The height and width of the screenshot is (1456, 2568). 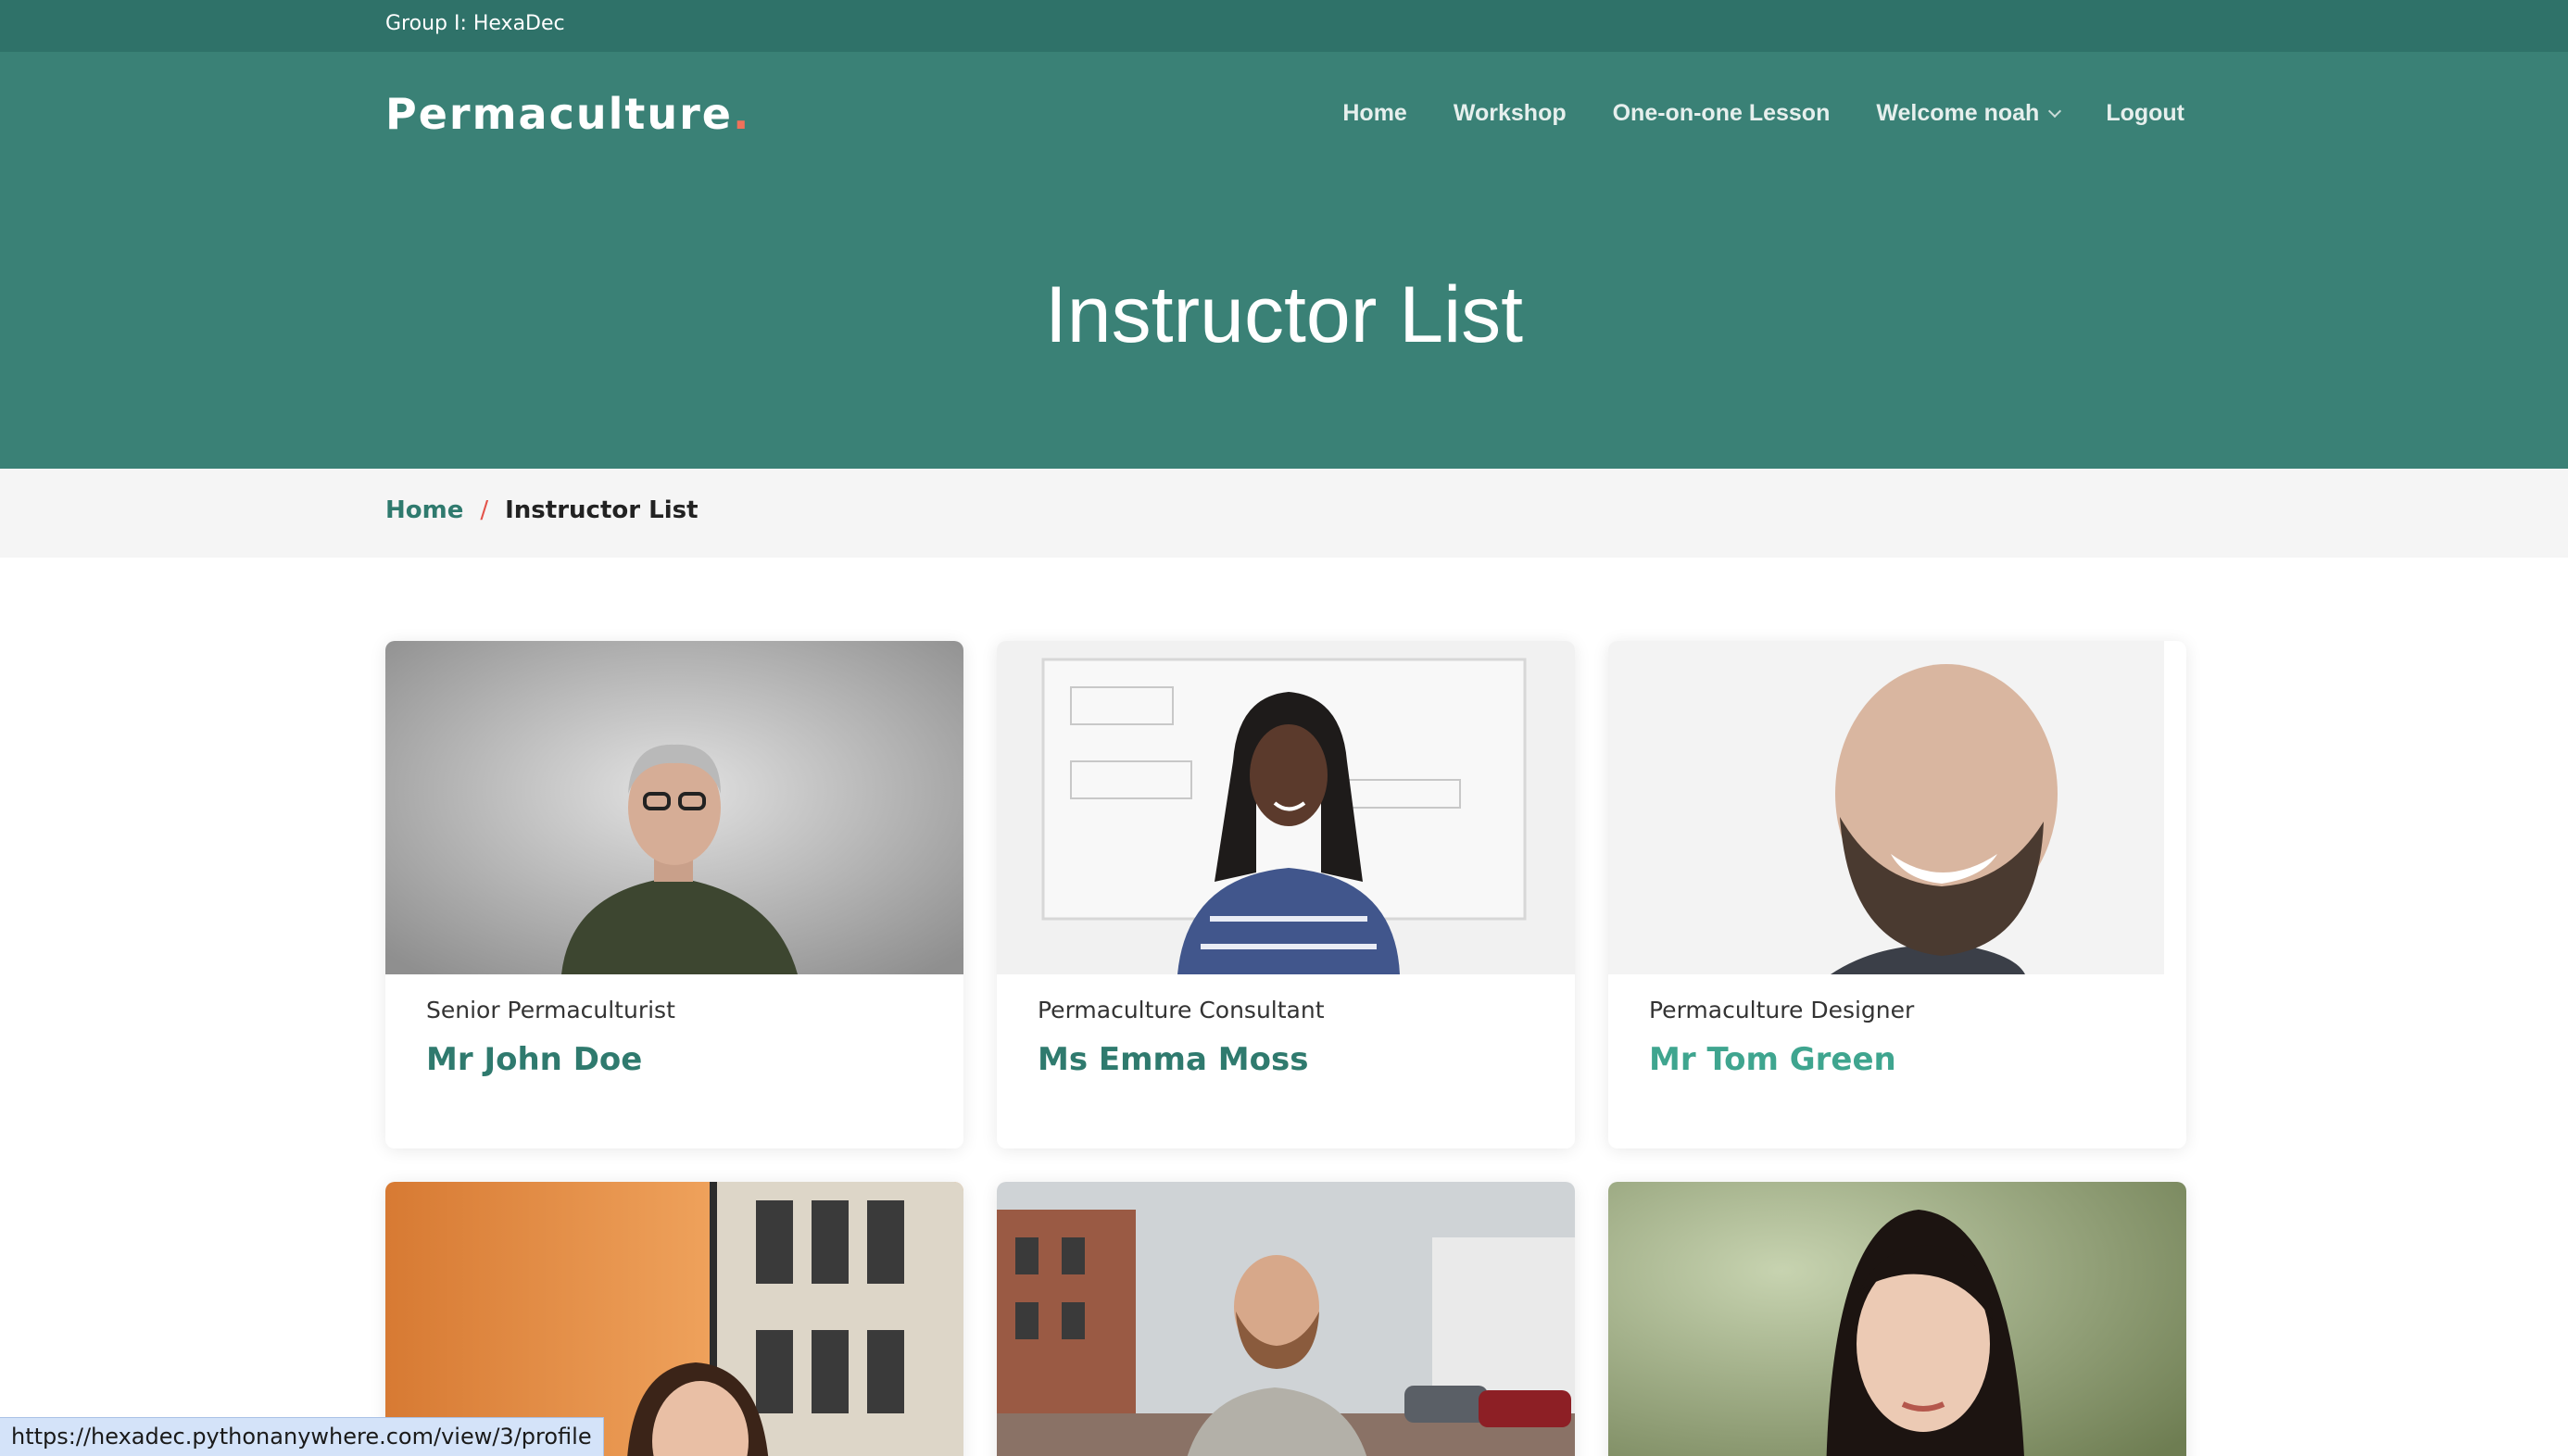 I want to click on top-bar: Group I: HexaDec, so click(x=1284, y=26).